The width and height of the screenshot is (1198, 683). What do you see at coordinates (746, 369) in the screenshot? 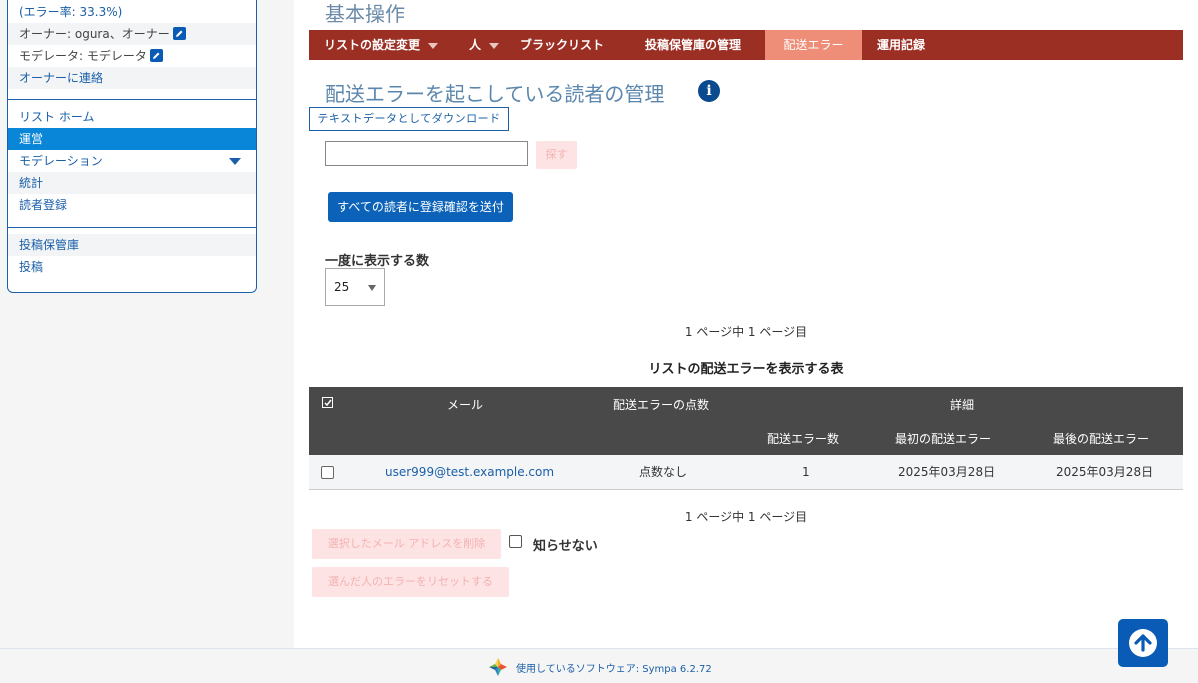
I see `table-caption: リストの配送エラーを表示する表` at bounding box center [746, 369].